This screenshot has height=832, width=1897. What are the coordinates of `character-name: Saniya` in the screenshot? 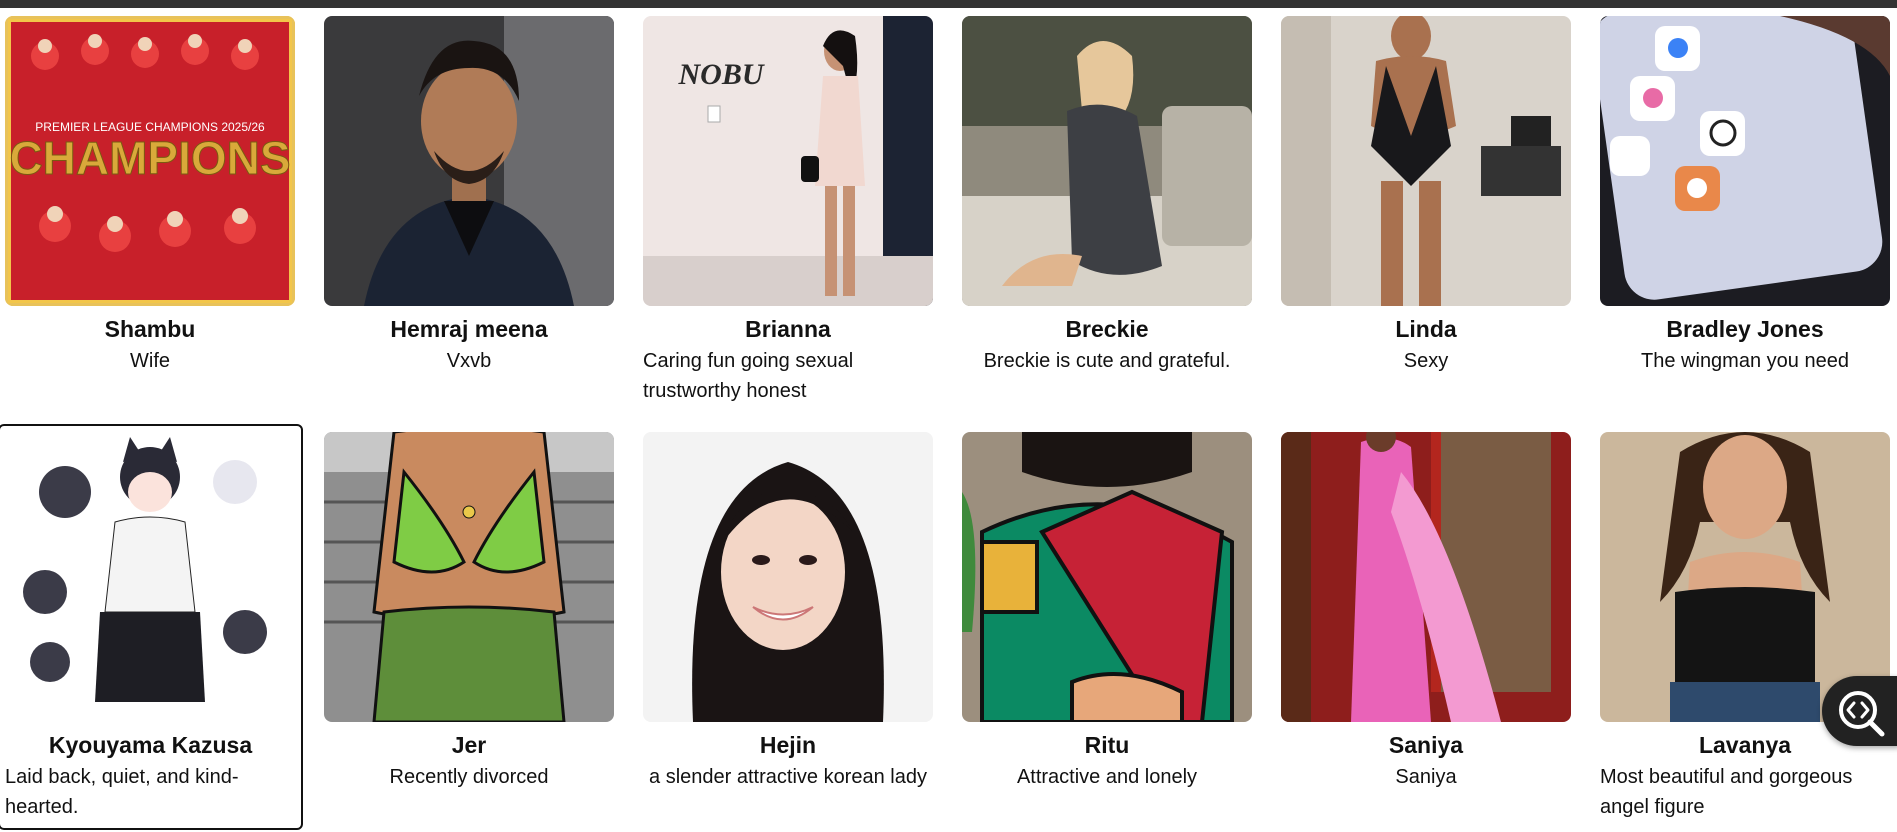 It's located at (1426, 745).